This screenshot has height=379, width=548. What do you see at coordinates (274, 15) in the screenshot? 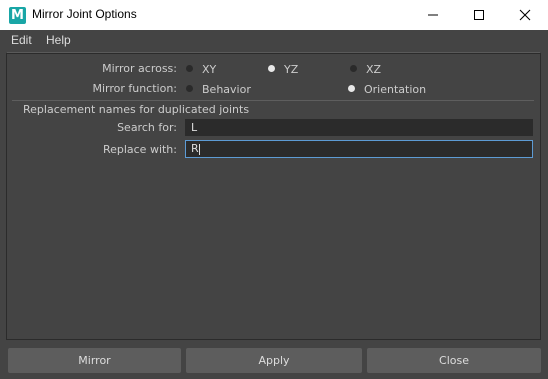
I see `title-bar: M Mirror Joint Options` at bounding box center [274, 15].